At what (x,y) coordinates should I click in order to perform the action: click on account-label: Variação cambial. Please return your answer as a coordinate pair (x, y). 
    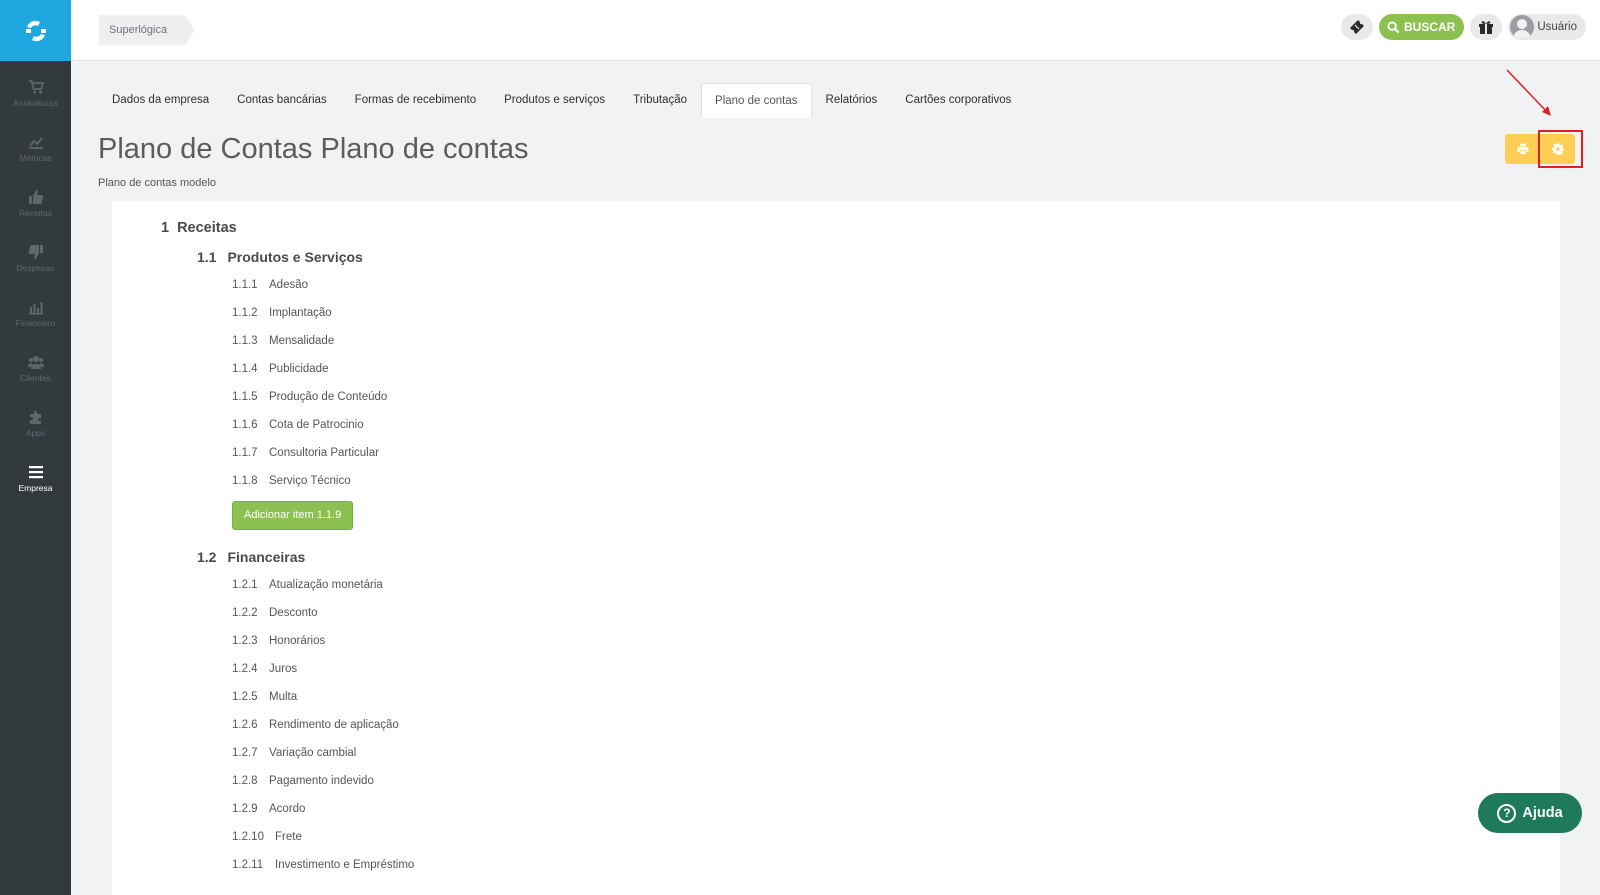
    Looking at the image, I should click on (313, 753).